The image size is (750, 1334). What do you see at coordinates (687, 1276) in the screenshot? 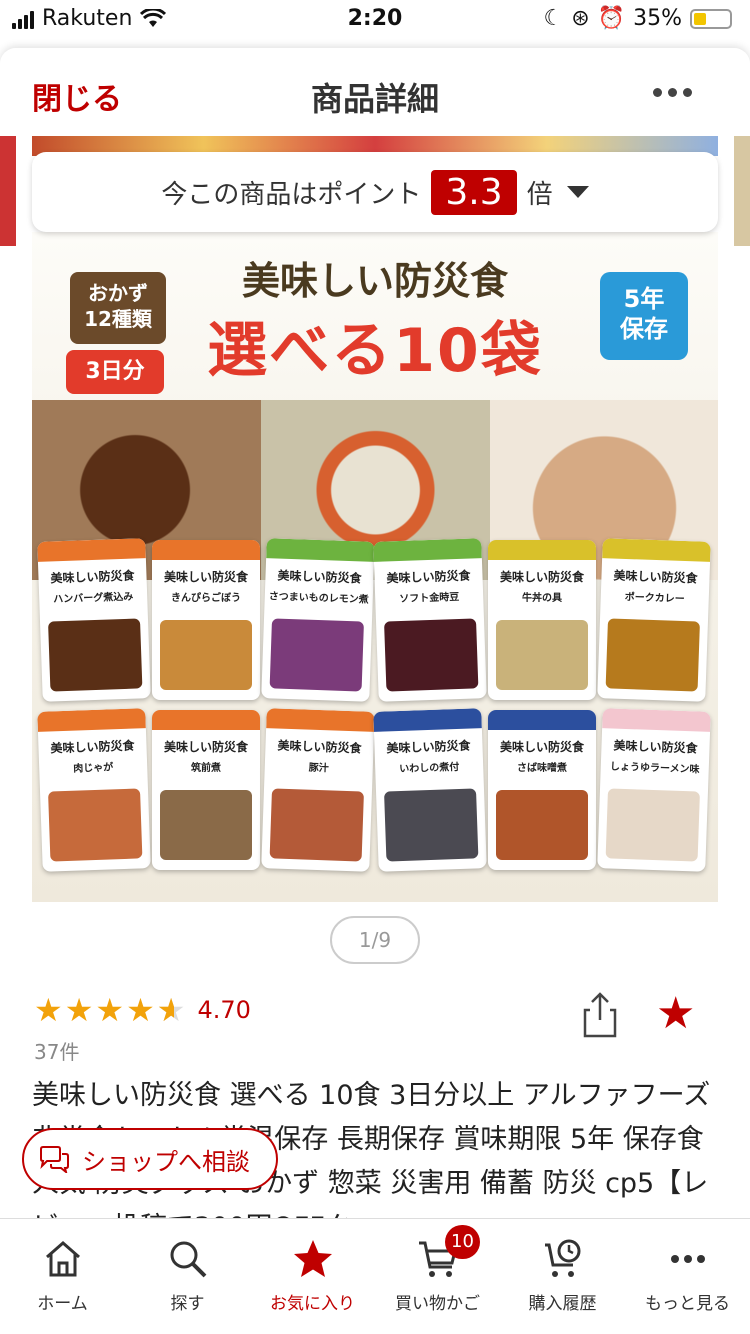
I see `nav-more: もっと見る` at bounding box center [687, 1276].